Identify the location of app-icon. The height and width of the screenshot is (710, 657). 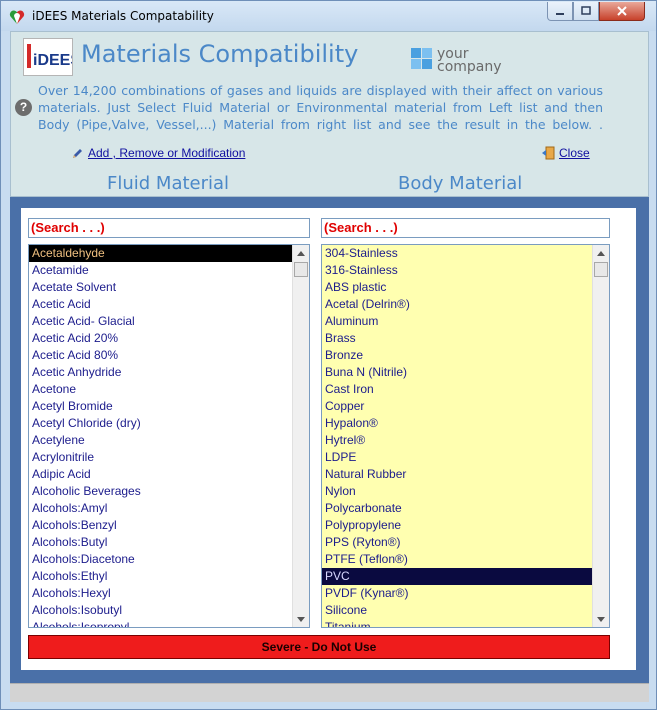
(17, 17).